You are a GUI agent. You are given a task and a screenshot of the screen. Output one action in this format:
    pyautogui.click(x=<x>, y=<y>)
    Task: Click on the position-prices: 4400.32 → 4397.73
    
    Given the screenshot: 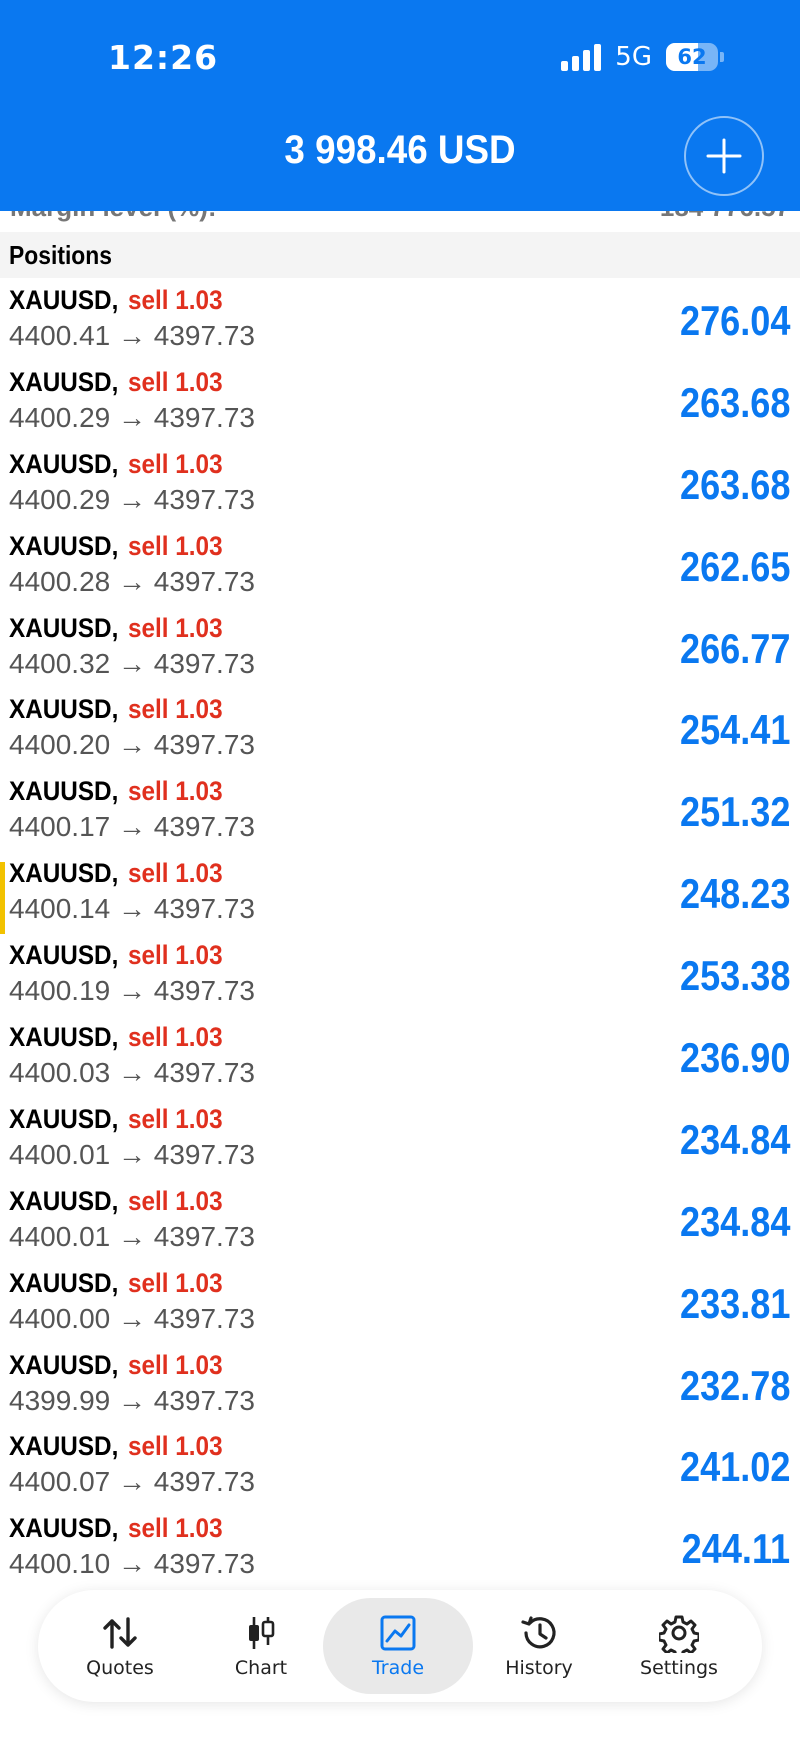 What is the action you would take?
    pyautogui.click(x=132, y=663)
    